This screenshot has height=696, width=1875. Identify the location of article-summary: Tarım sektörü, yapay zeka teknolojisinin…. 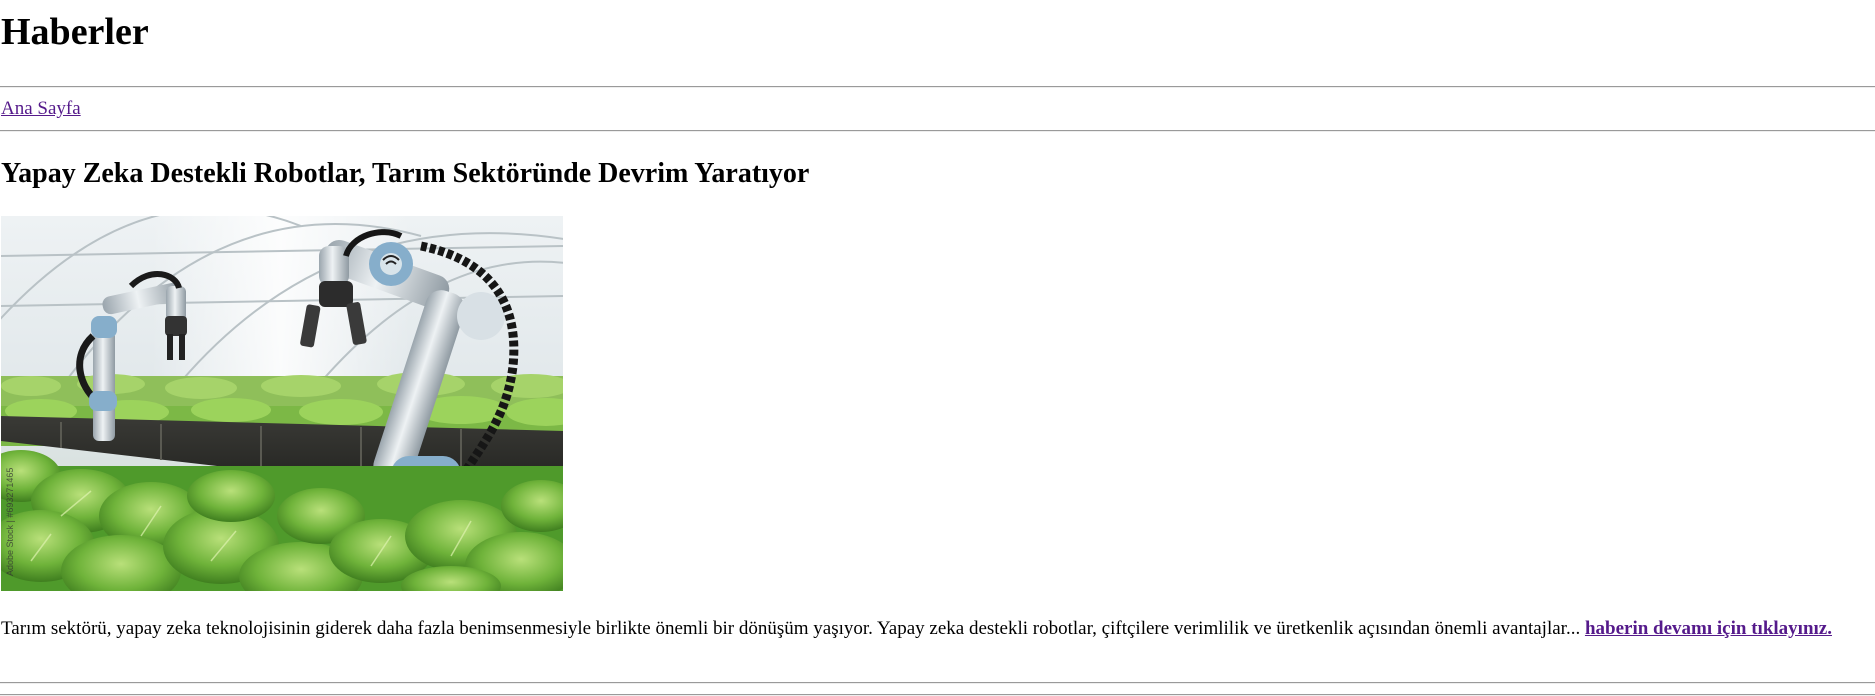
(931, 628).